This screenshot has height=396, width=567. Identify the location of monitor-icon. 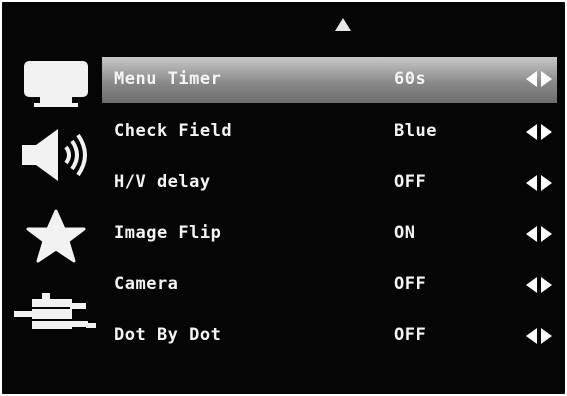
(56, 87).